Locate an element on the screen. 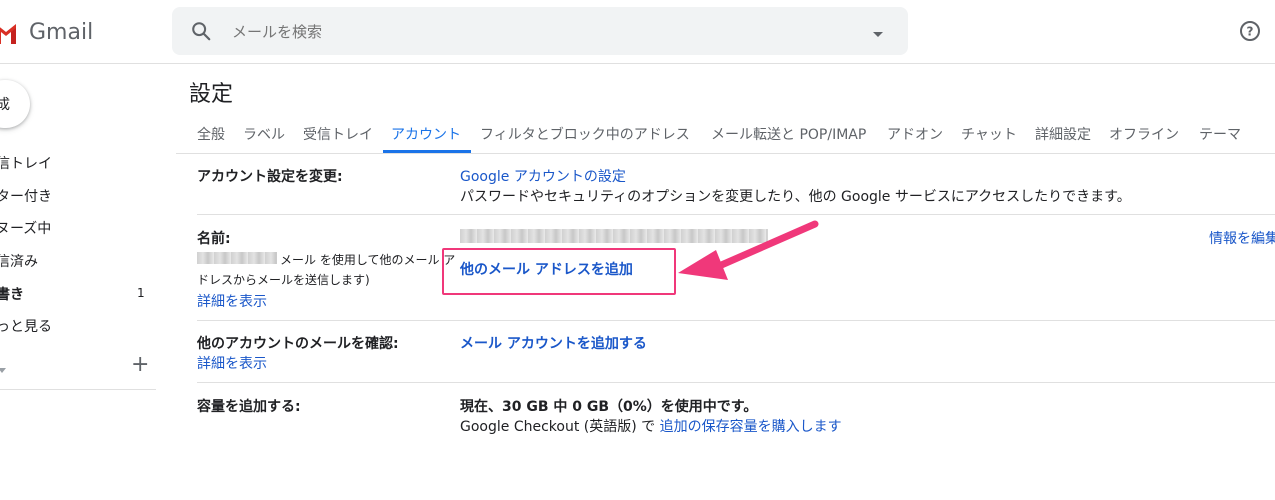 The height and width of the screenshot is (500, 1275). storage-usage: 現在、30 GB 中 0 GB（0%）を使用中です。 is located at coordinates (609, 407).